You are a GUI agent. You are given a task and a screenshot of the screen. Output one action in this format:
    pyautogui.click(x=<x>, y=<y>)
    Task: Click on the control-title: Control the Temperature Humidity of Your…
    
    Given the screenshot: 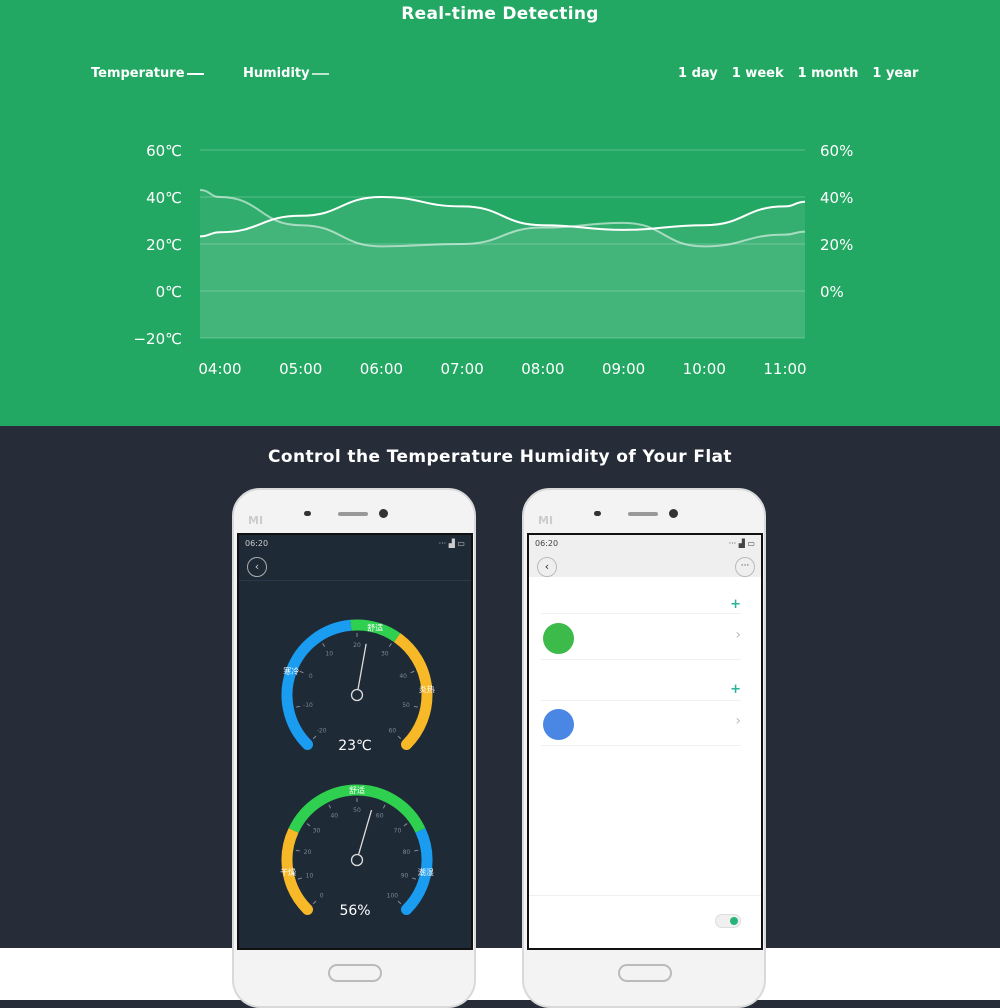 What is the action you would take?
    pyautogui.click(x=500, y=457)
    